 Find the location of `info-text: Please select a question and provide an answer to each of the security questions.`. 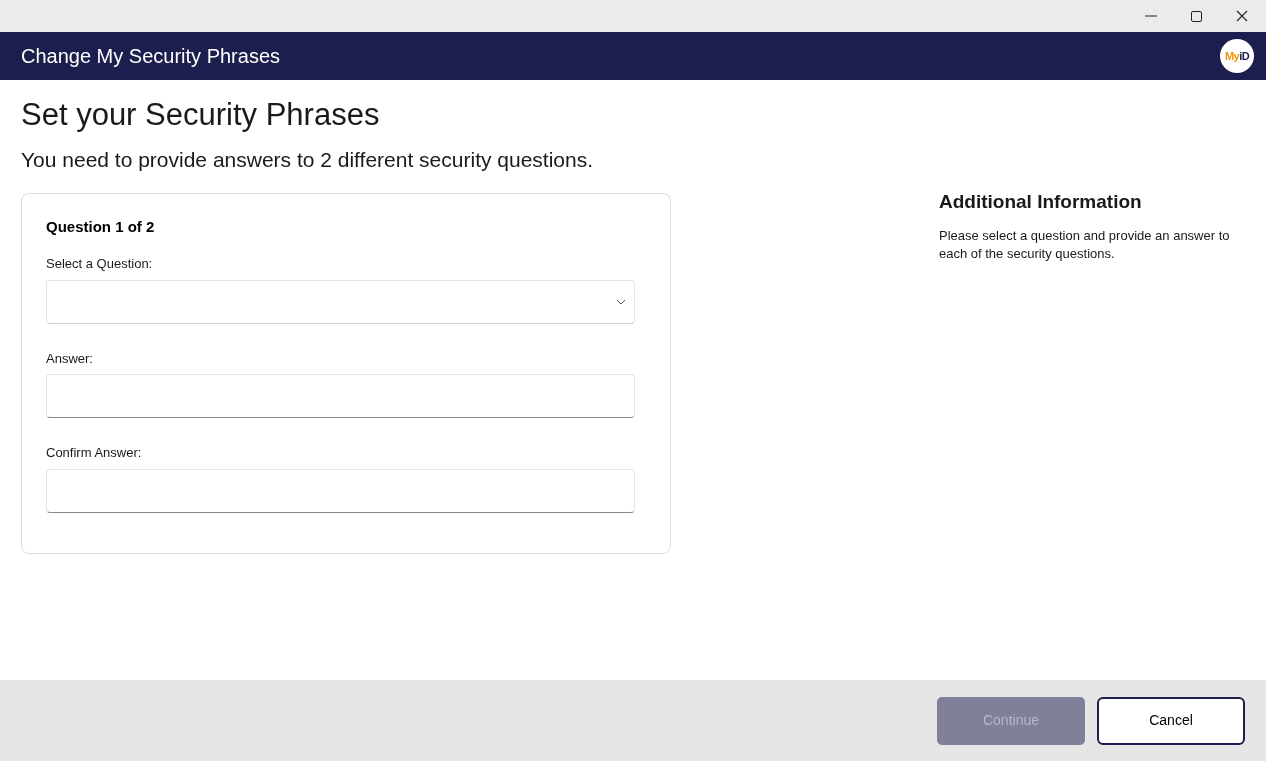

info-text: Please select a question and provide an answer to each of the security questions. is located at coordinates (1085, 244).